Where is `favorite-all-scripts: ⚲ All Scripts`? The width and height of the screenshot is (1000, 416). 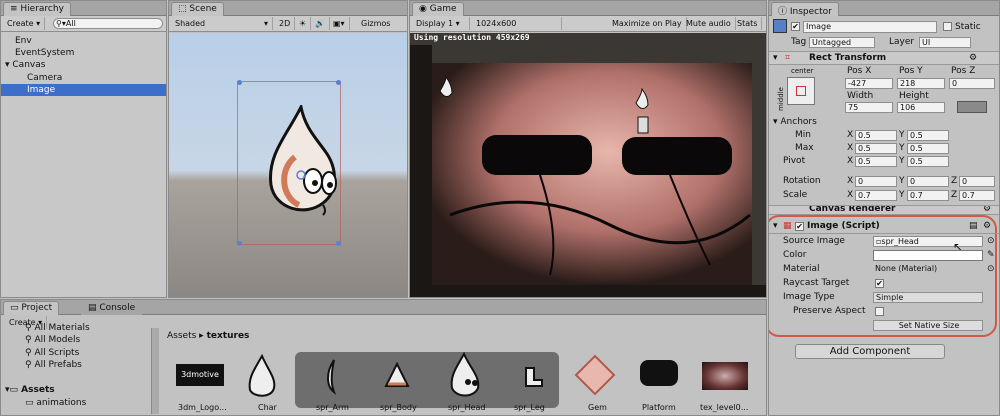
favorite-all-scripts: ⚲ All Scripts is located at coordinates (52, 353).